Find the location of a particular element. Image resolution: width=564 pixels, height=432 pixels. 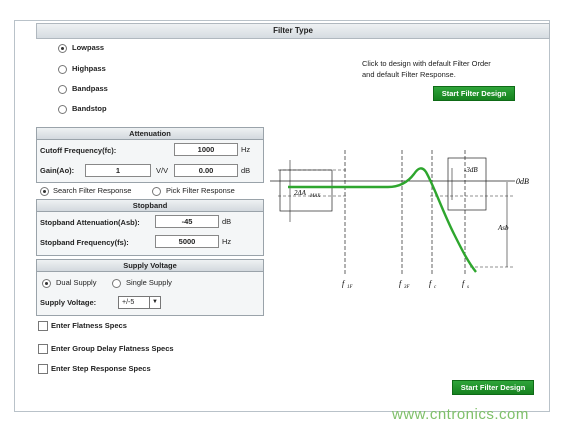

ripple-label: 2ΔA is located at coordinates (300, 193).